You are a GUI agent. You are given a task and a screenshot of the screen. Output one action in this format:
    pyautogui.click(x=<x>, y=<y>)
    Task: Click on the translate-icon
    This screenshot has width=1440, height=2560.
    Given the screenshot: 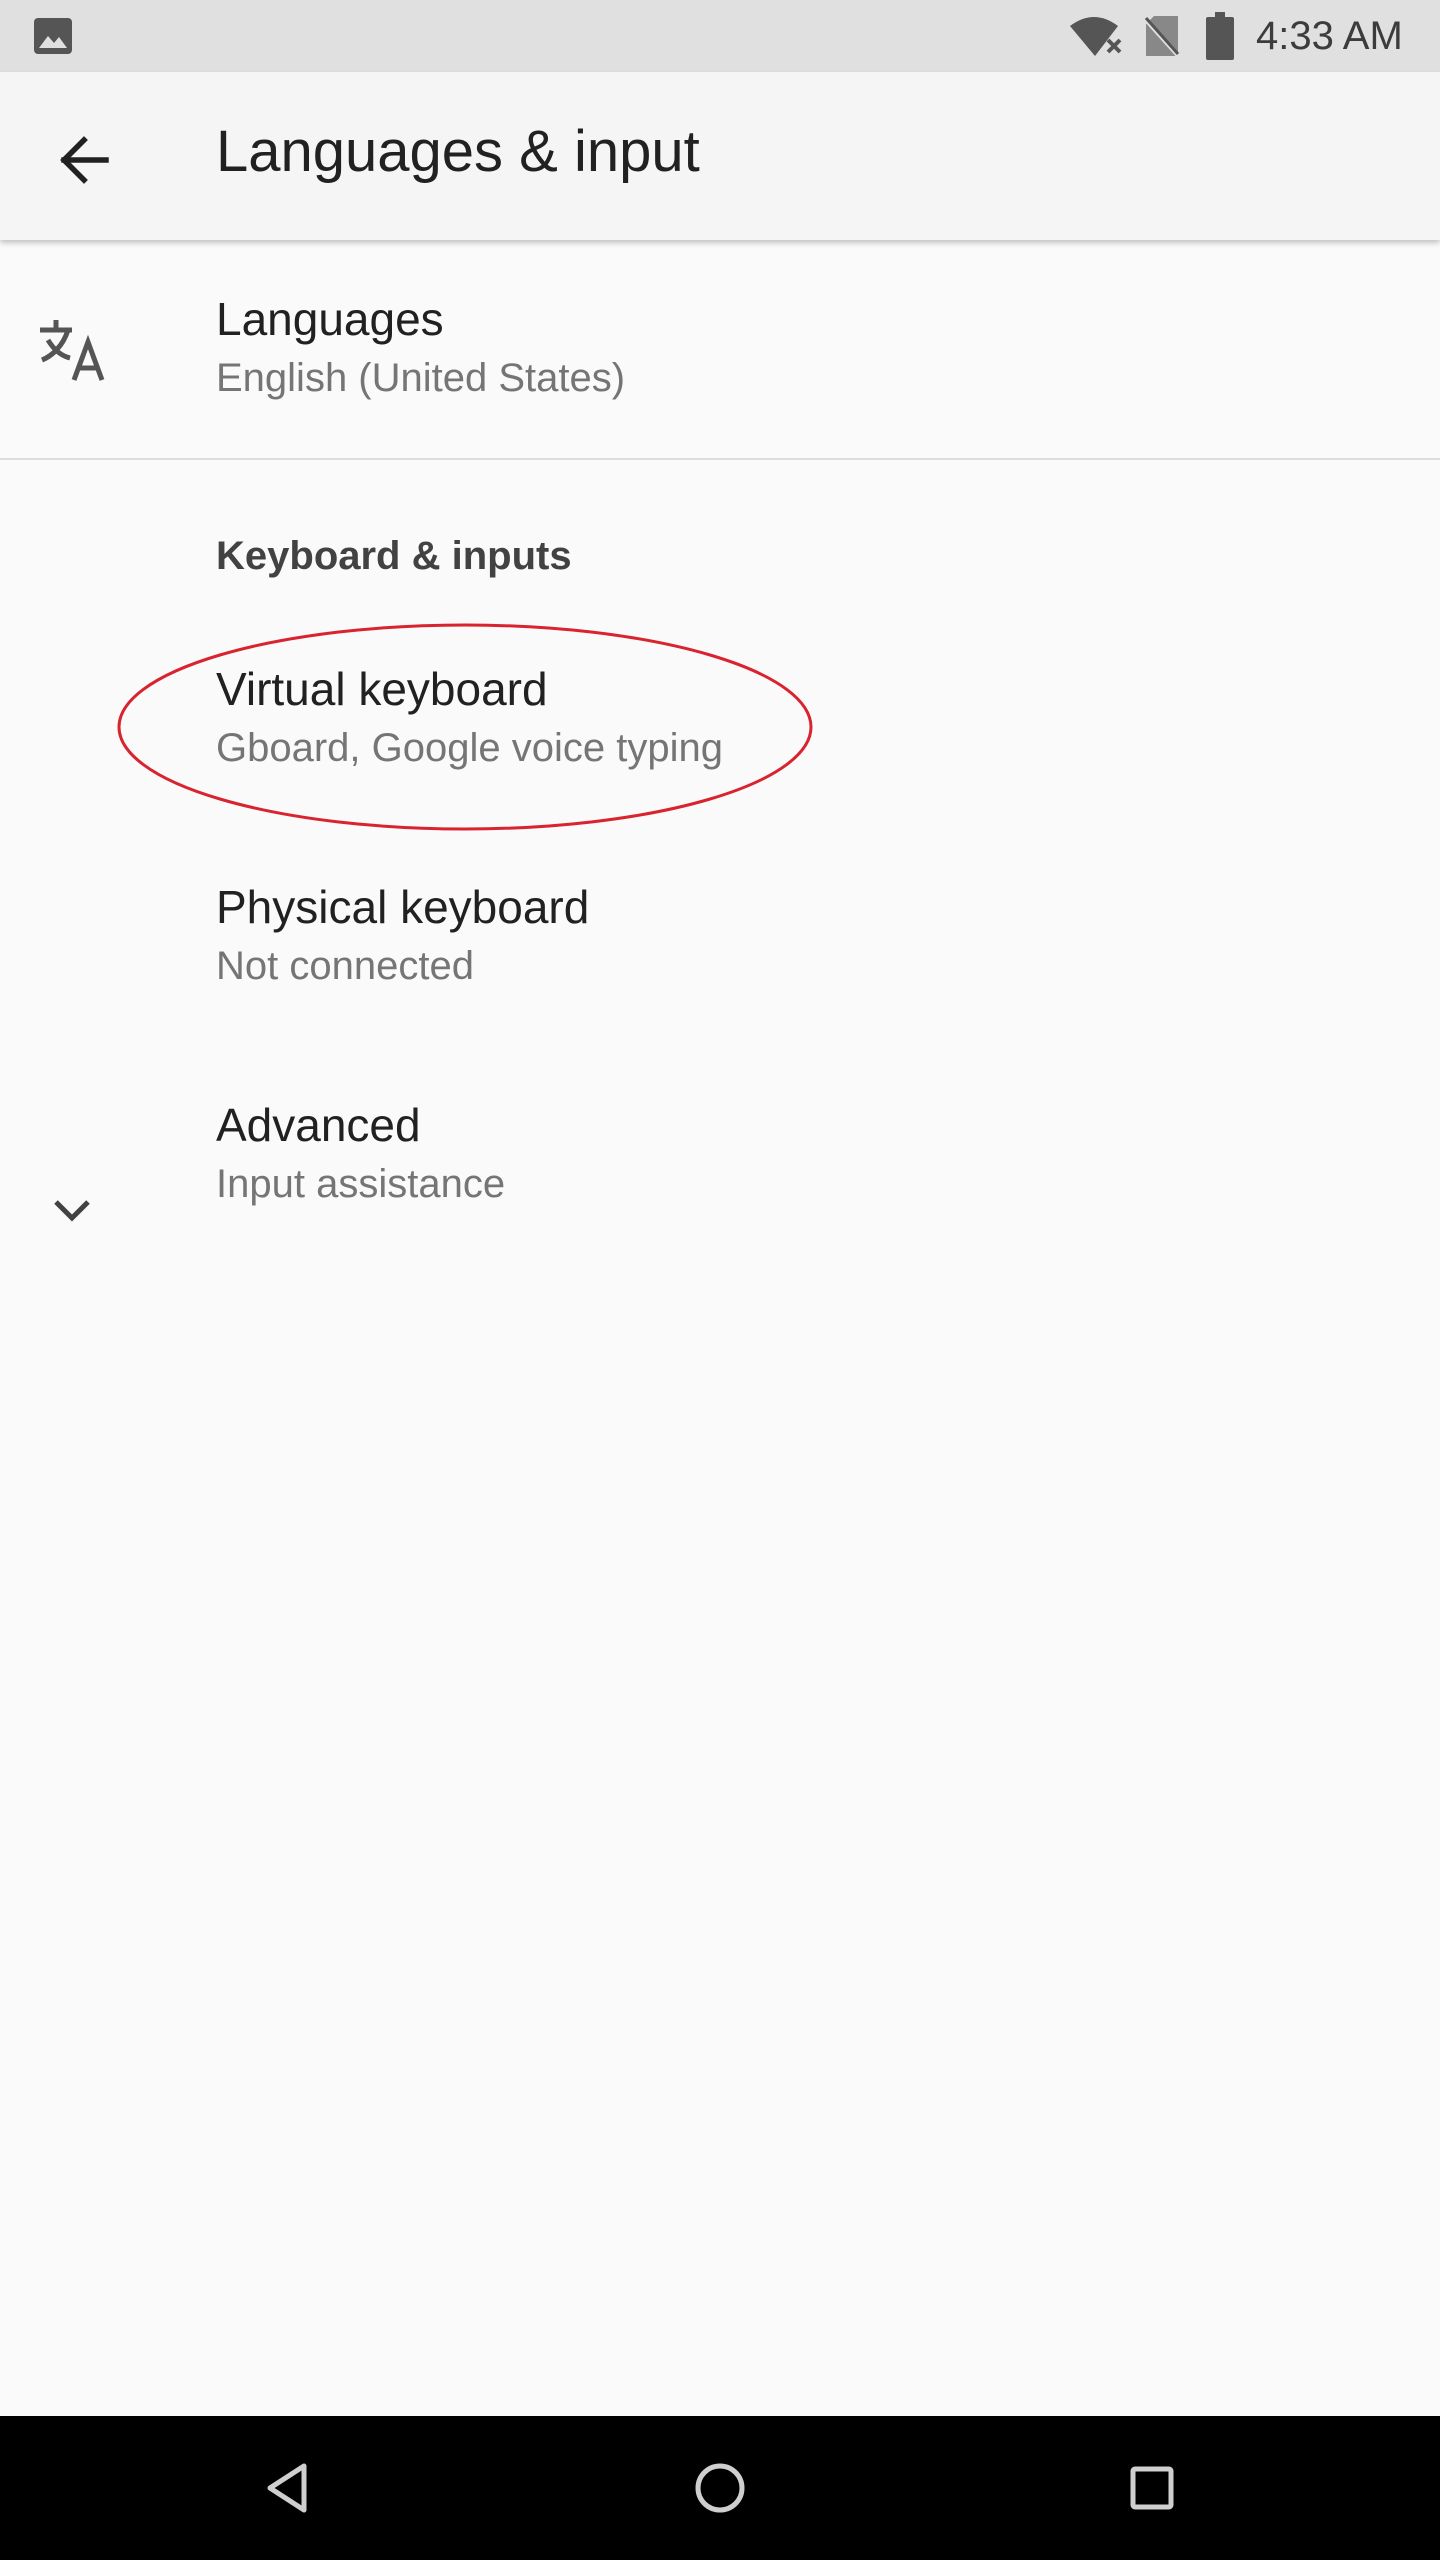 What is the action you would take?
    pyautogui.click(x=72, y=350)
    